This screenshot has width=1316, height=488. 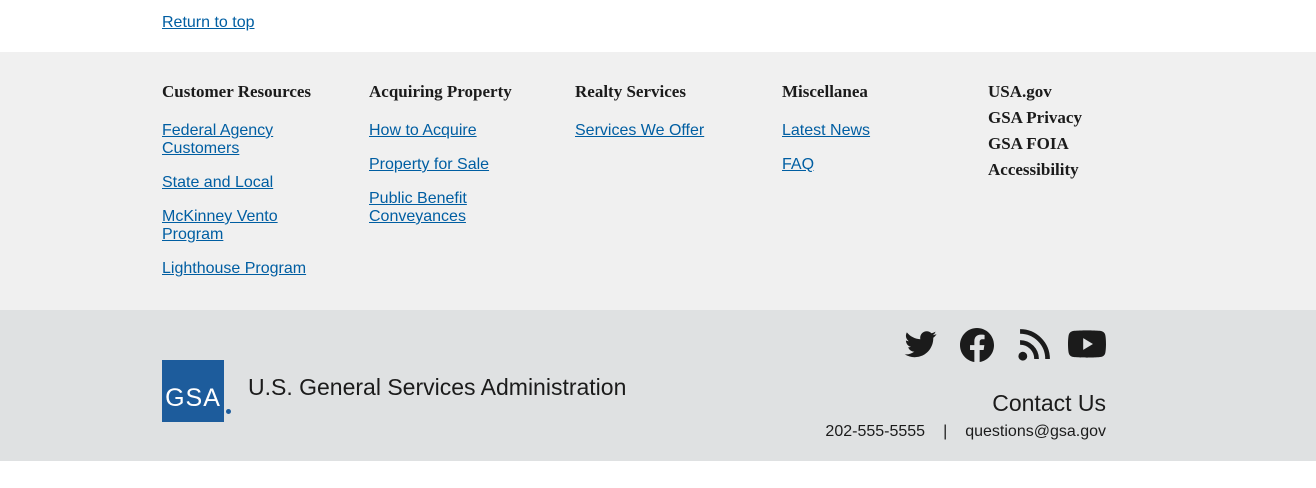 I want to click on column-heading: Miscellanea, so click(x=825, y=91).